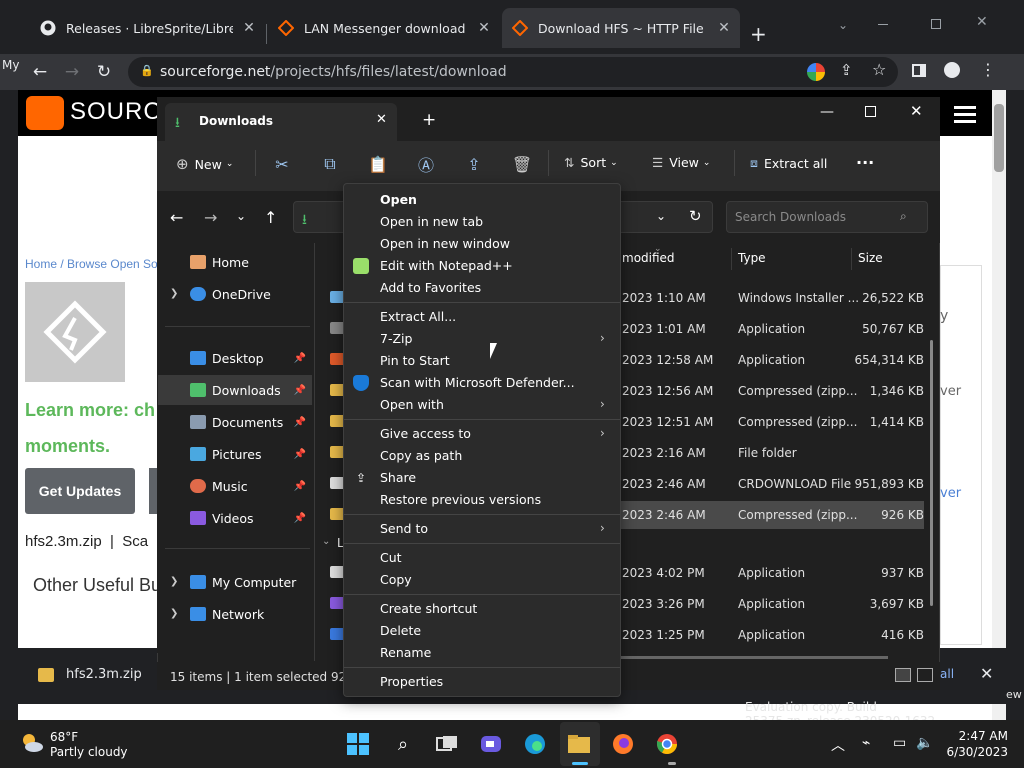  I want to click on clock-date: 6/30/2023, so click(972, 752).